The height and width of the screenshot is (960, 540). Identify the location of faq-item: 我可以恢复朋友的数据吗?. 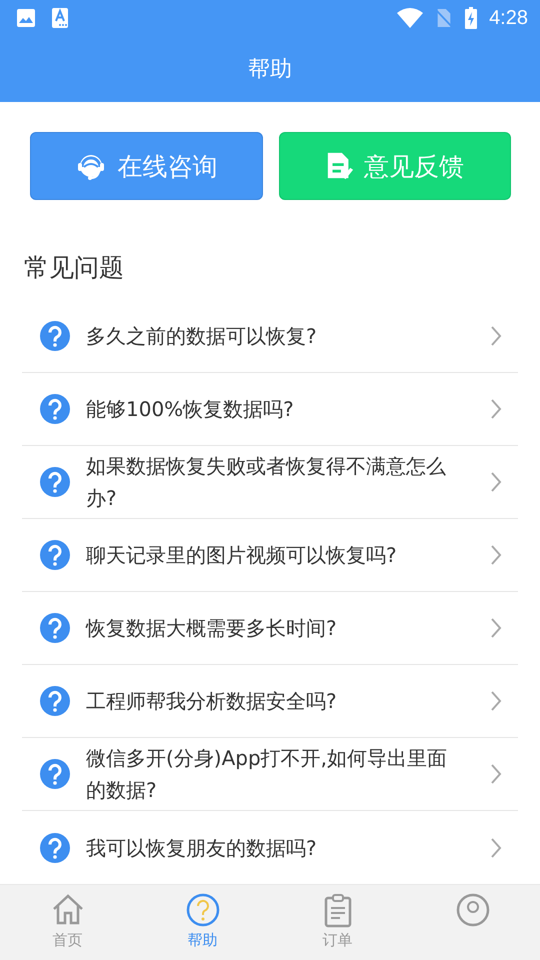
(270, 847).